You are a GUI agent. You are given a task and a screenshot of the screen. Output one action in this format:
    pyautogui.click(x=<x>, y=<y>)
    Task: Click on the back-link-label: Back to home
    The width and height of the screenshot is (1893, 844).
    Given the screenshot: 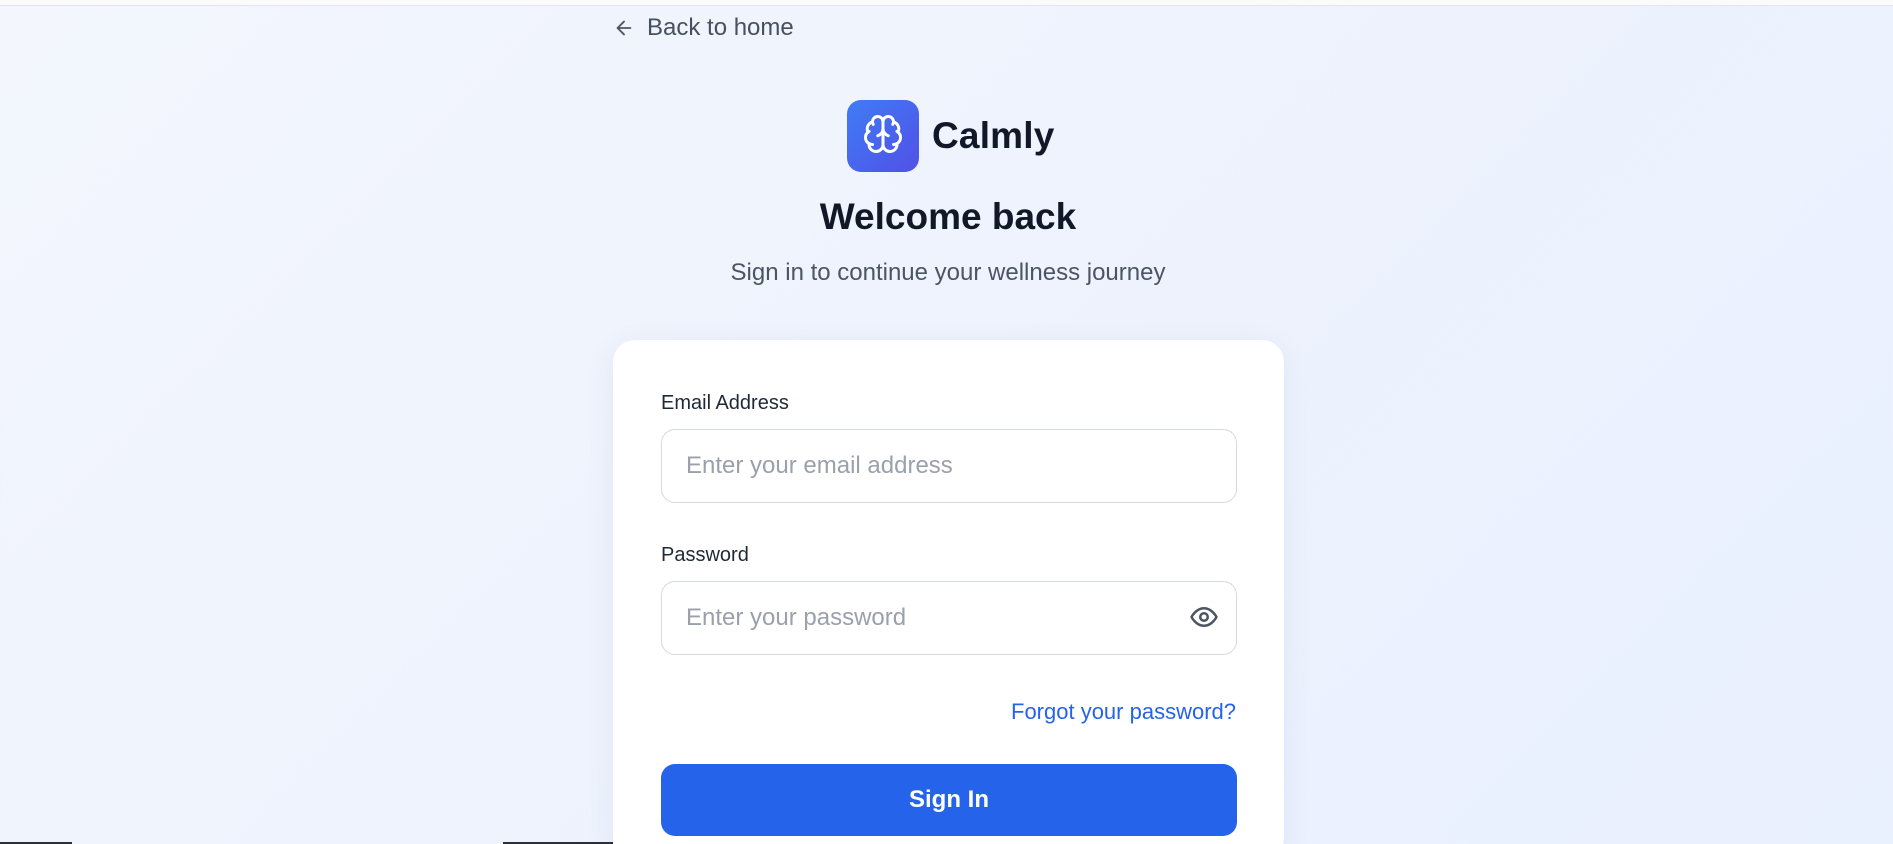 What is the action you would take?
    pyautogui.click(x=720, y=27)
    